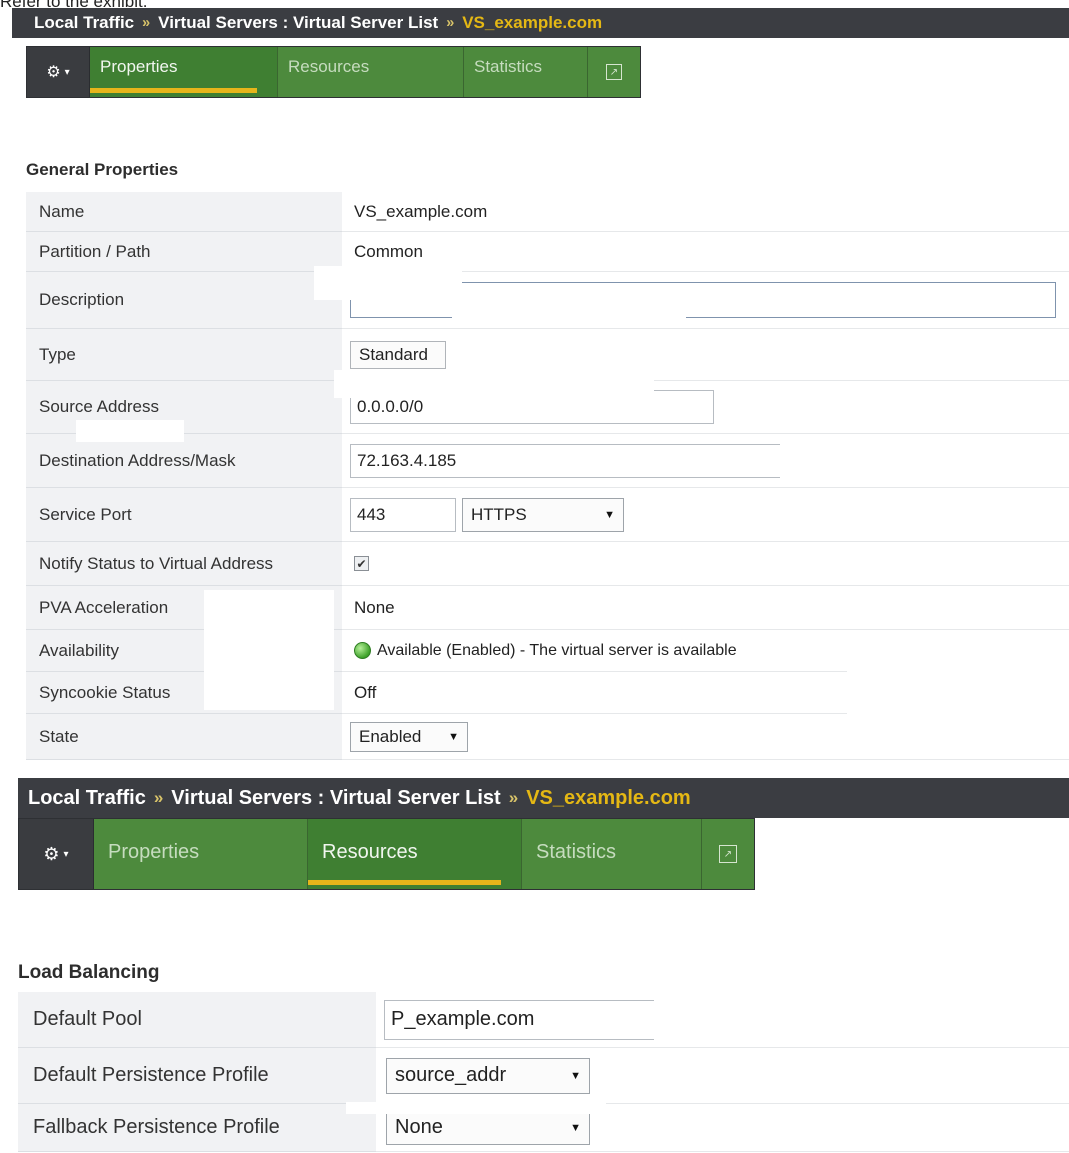 Image resolution: width=1069 pixels, height=1153 pixels. I want to click on available-status-icon, so click(362, 650).